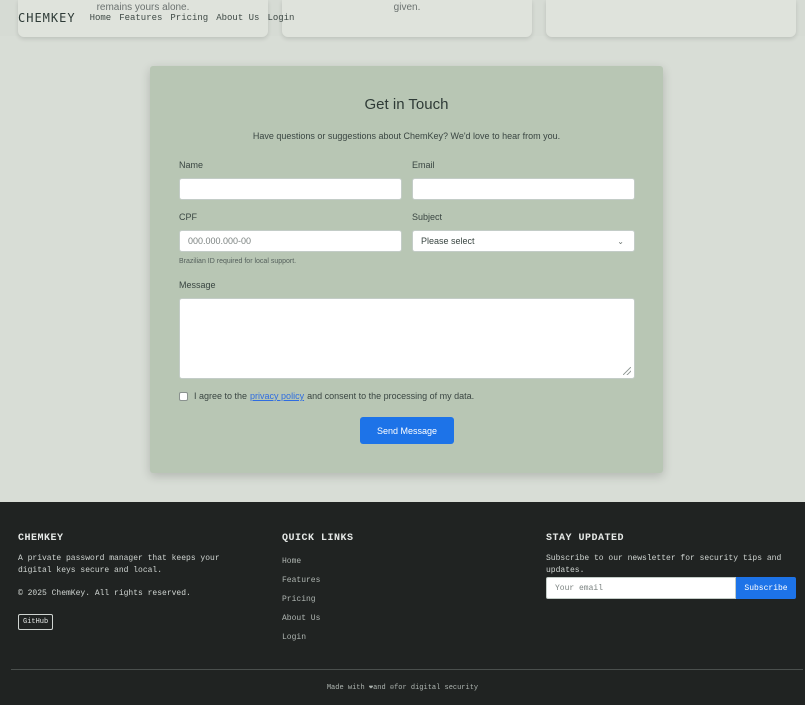  What do you see at coordinates (671, 18) in the screenshot?
I see `feature-card` at bounding box center [671, 18].